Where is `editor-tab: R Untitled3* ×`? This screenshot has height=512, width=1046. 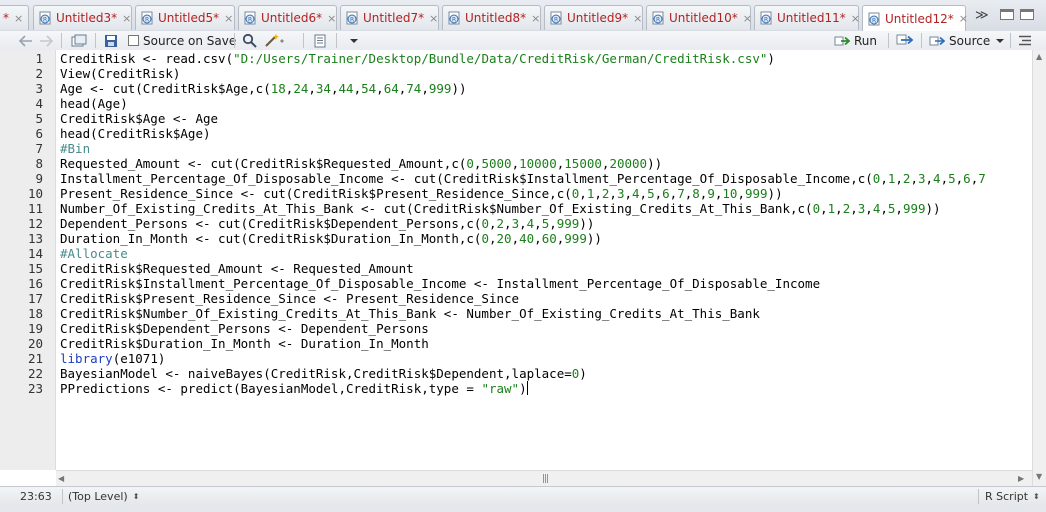 editor-tab: R Untitled3* × is located at coordinates (82, 17).